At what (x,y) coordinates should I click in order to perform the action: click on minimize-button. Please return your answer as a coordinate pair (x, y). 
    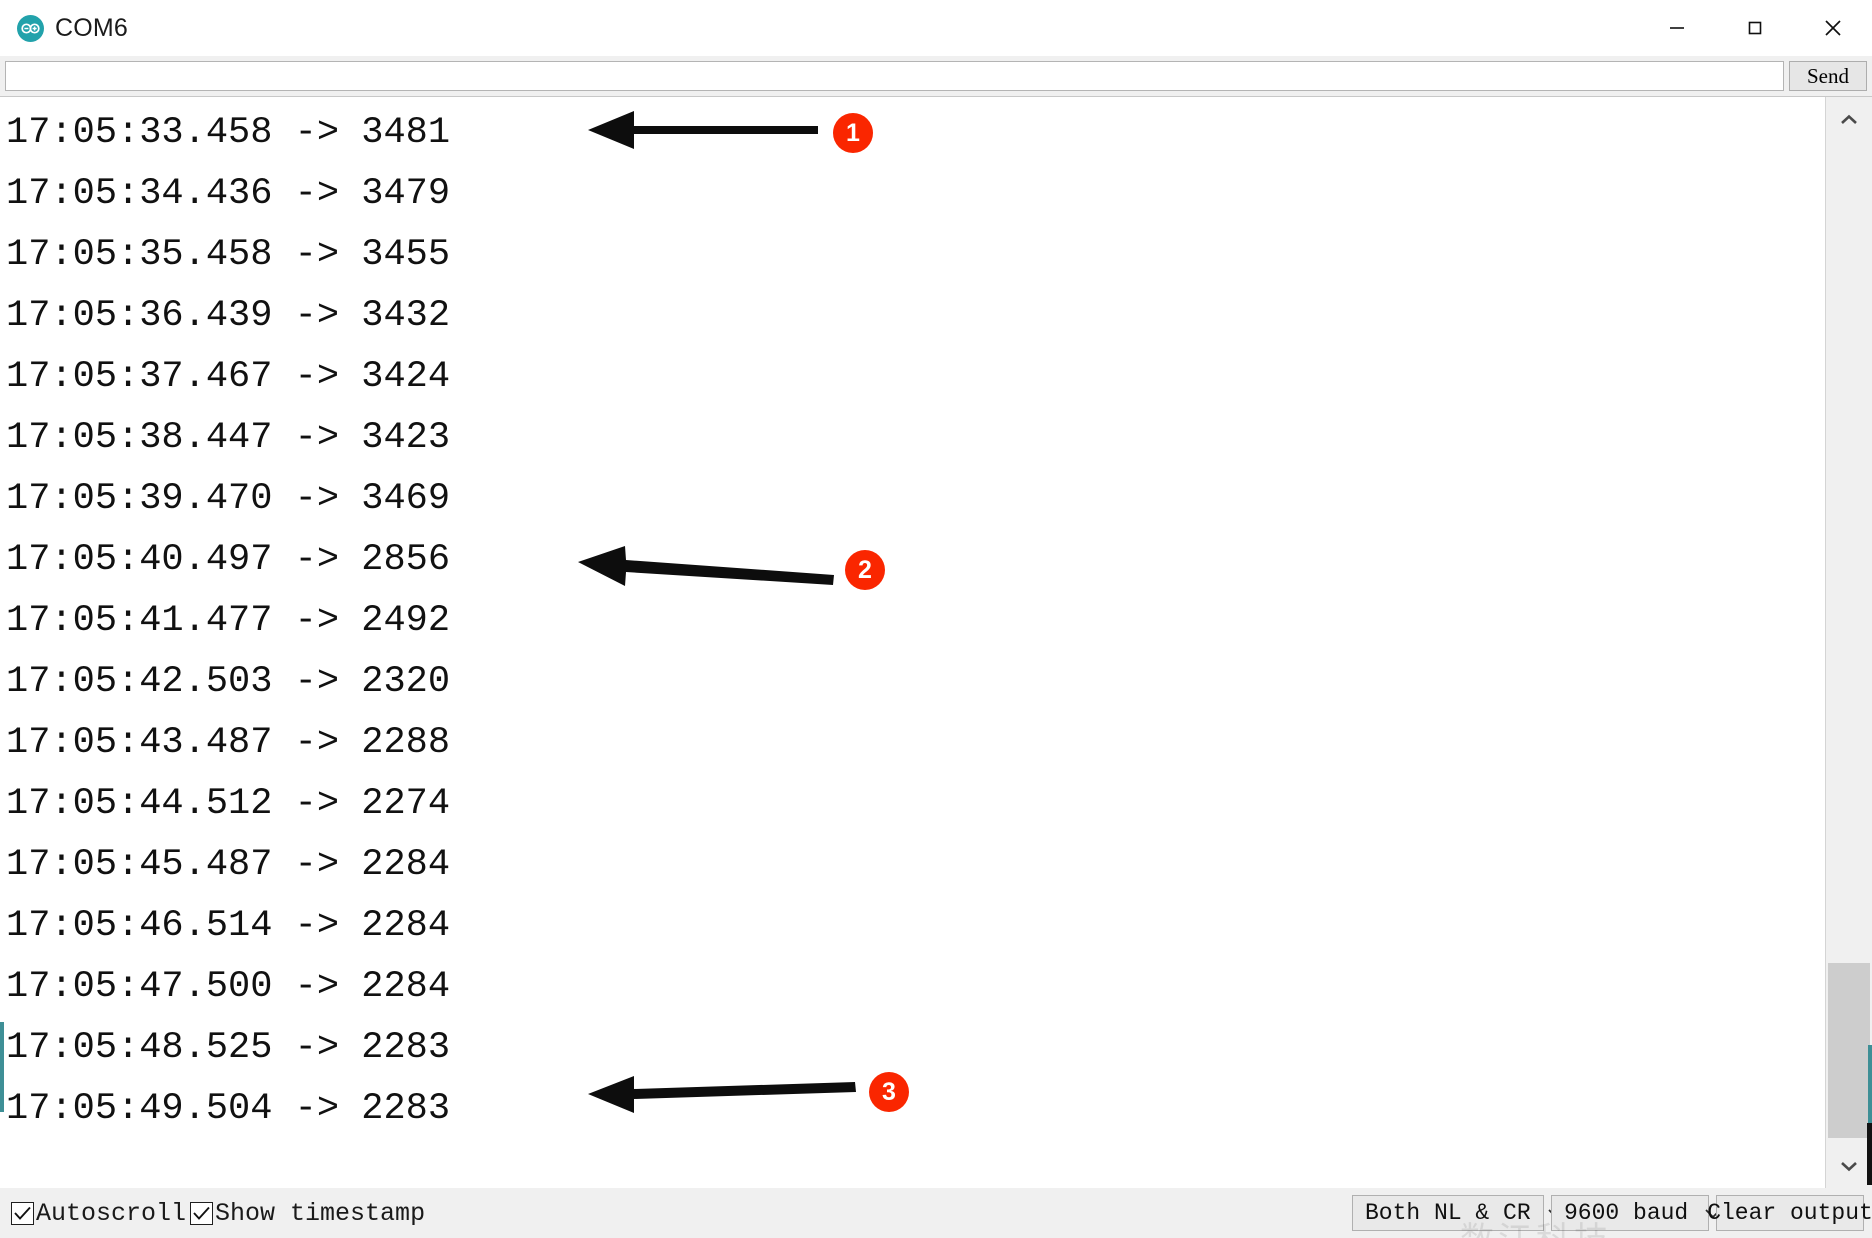
    Looking at the image, I should click on (1677, 28).